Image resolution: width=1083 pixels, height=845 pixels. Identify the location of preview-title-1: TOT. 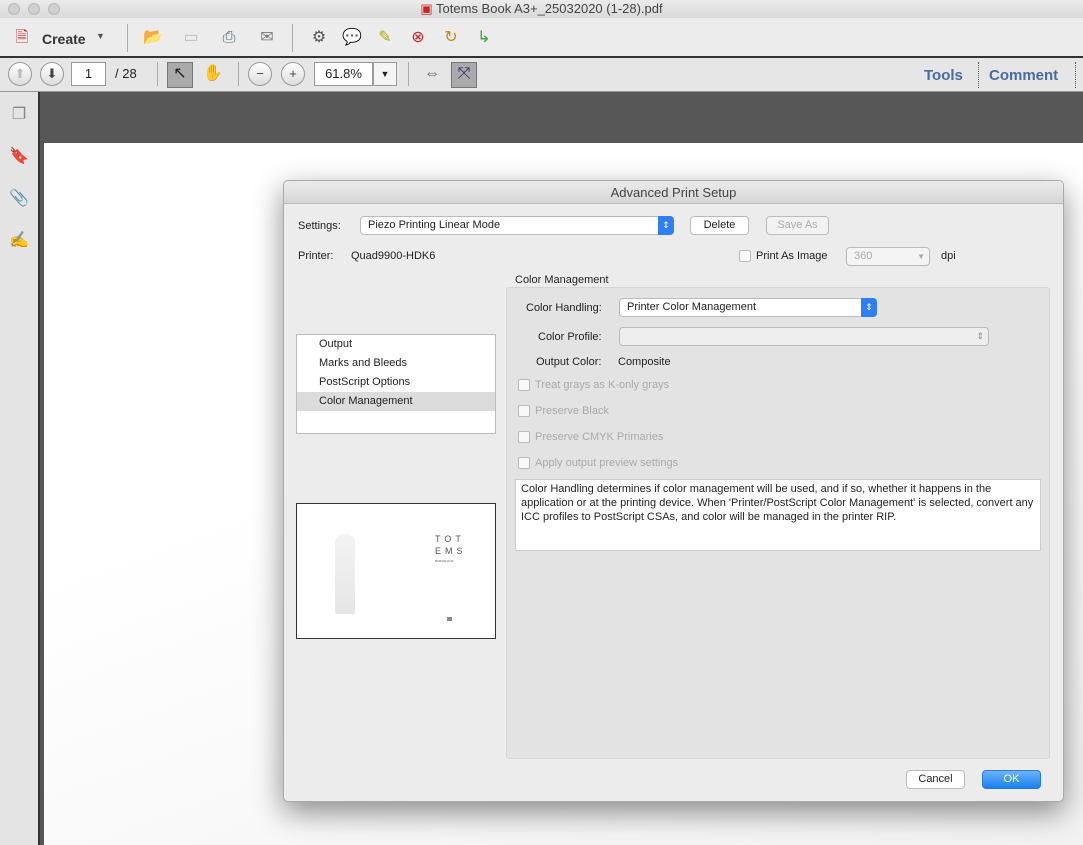
(450, 539).